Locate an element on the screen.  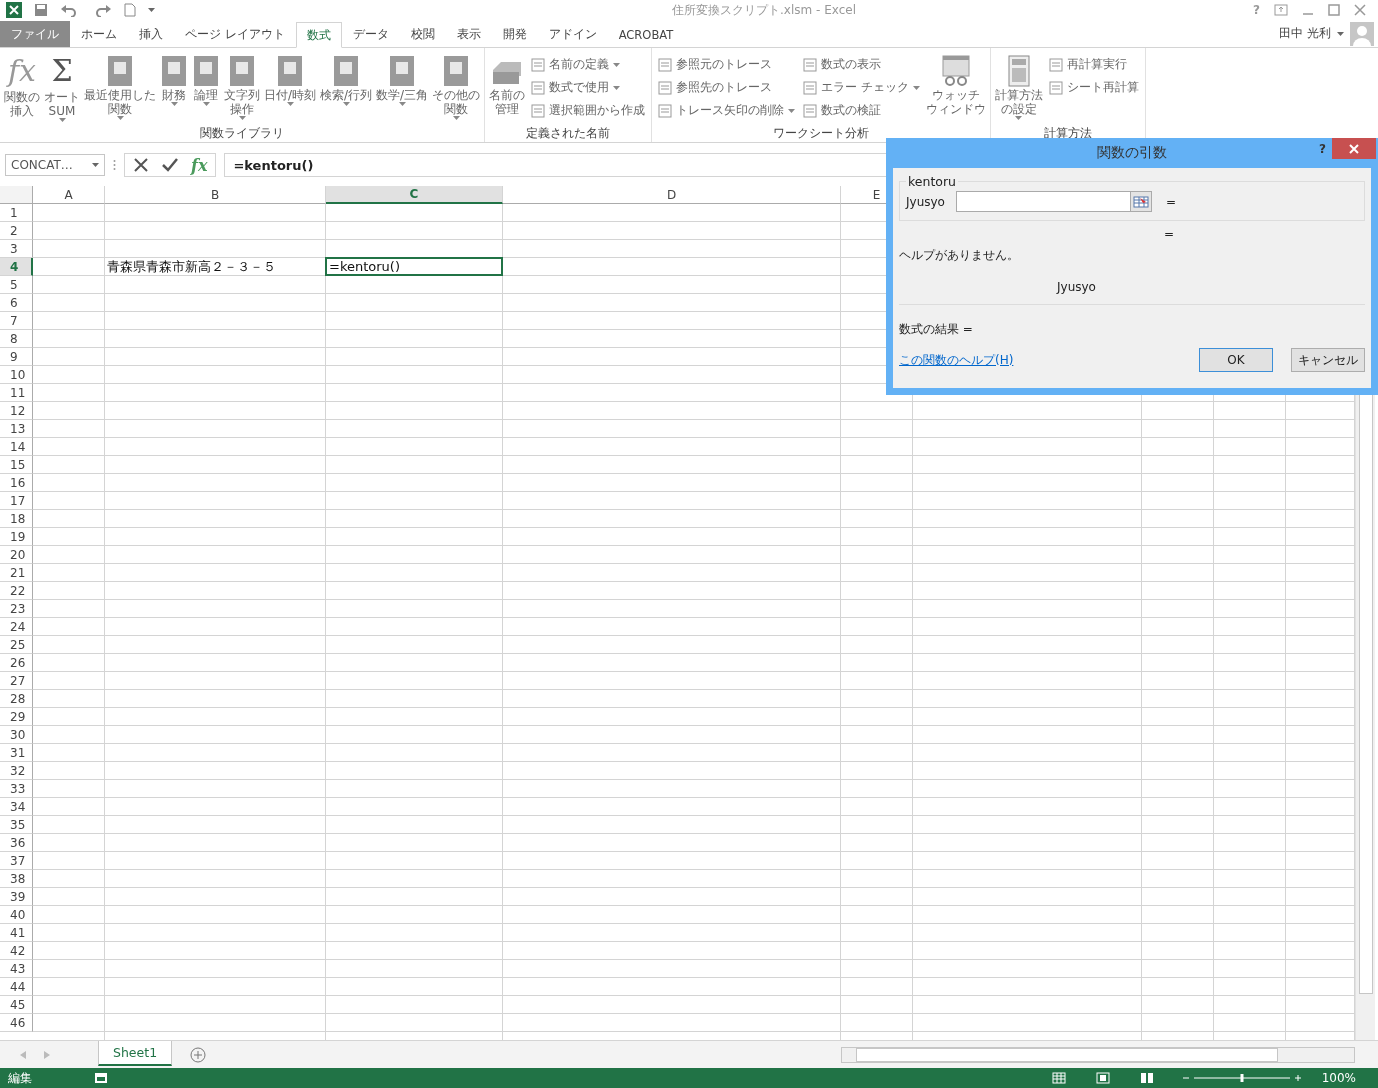
grid-select-icon is located at coordinates (1141, 201).